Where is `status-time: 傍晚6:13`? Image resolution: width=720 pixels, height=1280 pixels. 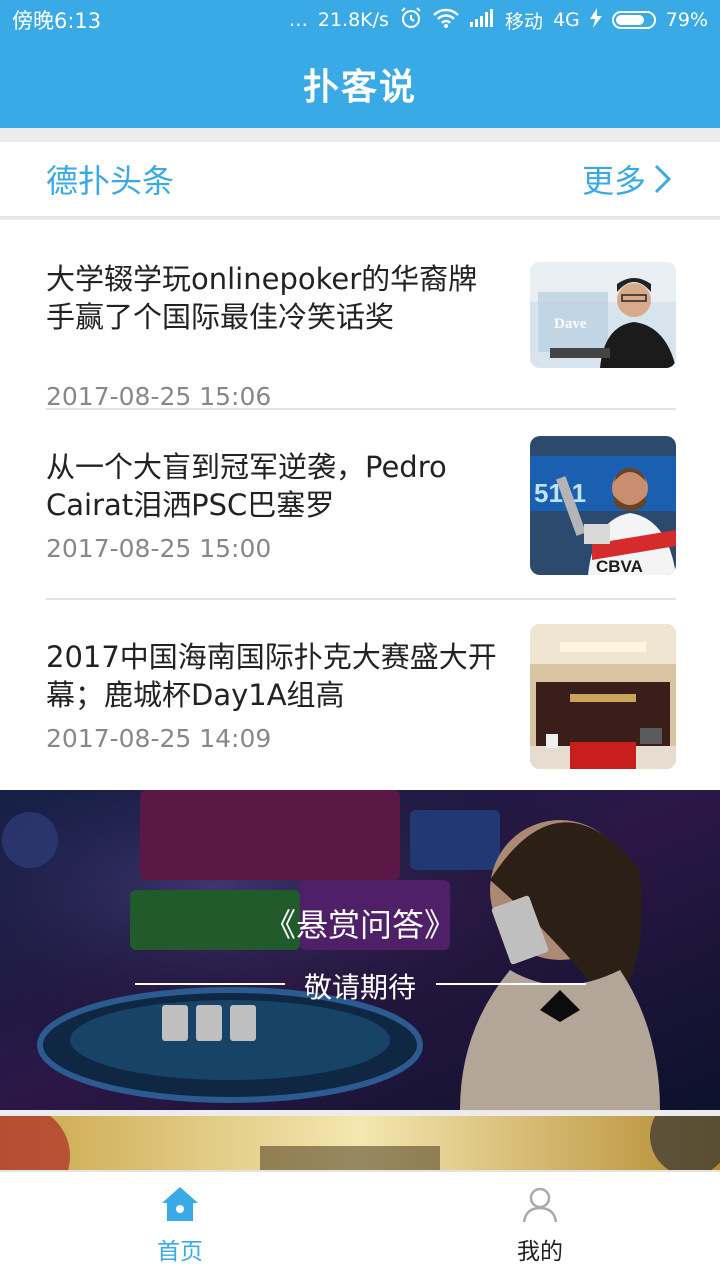 status-time: 傍晚6:13 is located at coordinates (57, 21).